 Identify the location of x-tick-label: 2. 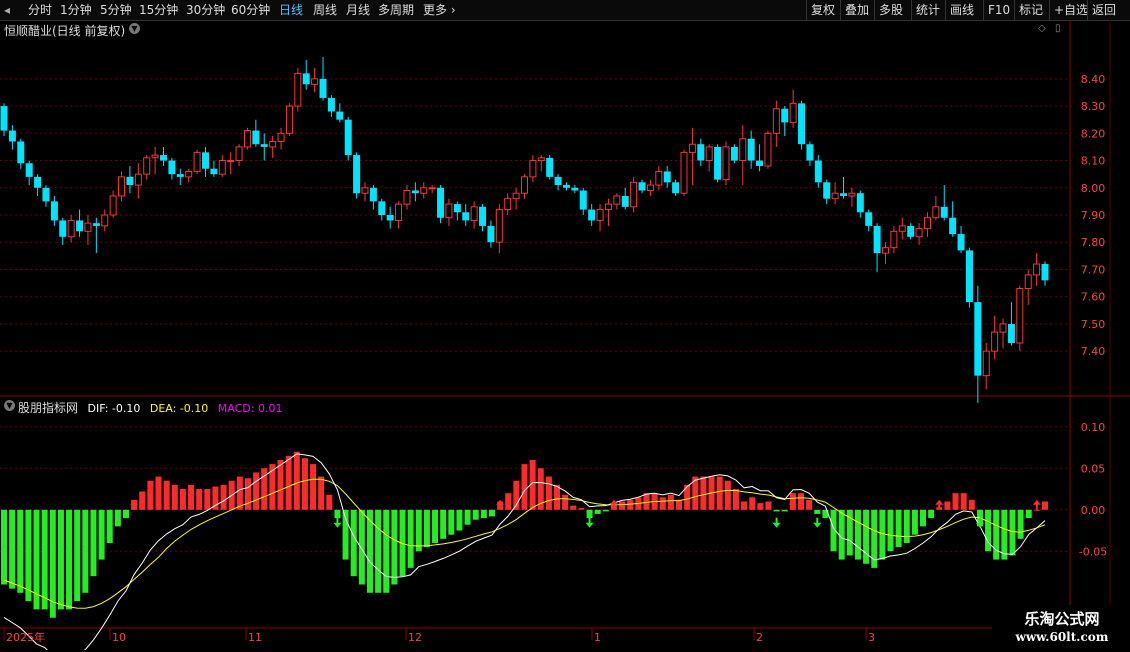
(759, 637).